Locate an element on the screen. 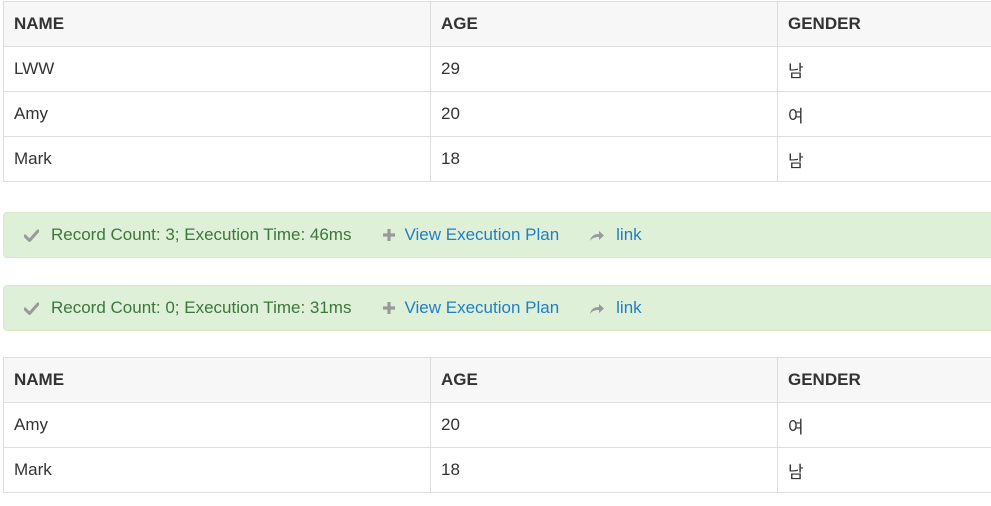 The height and width of the screenshot is (506, 991). cell-name: LWW is located at coordinates (217, 69).